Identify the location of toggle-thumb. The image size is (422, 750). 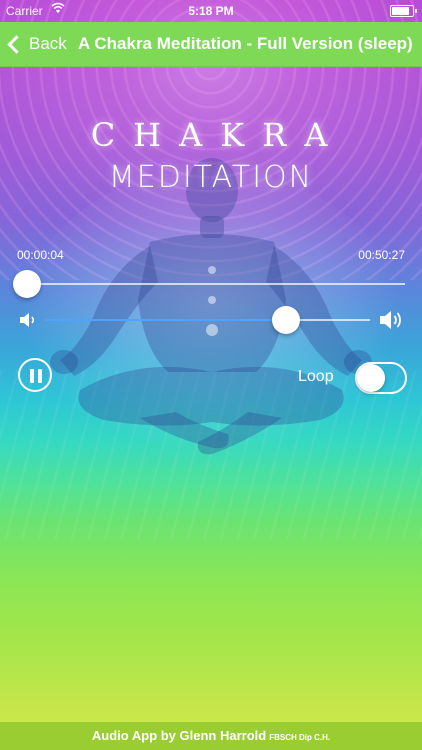
(371, 378).